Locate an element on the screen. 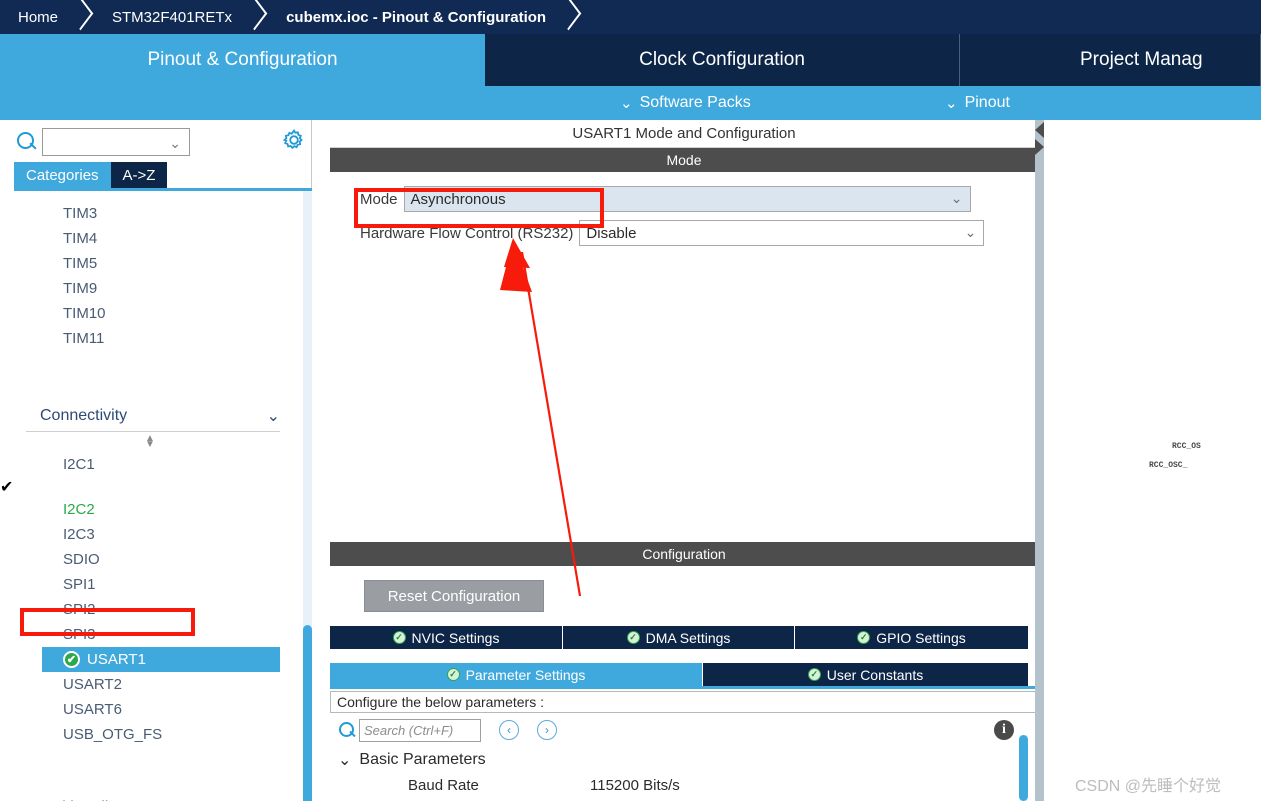 This screenshot has height=801, width=1261. panel-splitter is located at coordinates (1039, 460).